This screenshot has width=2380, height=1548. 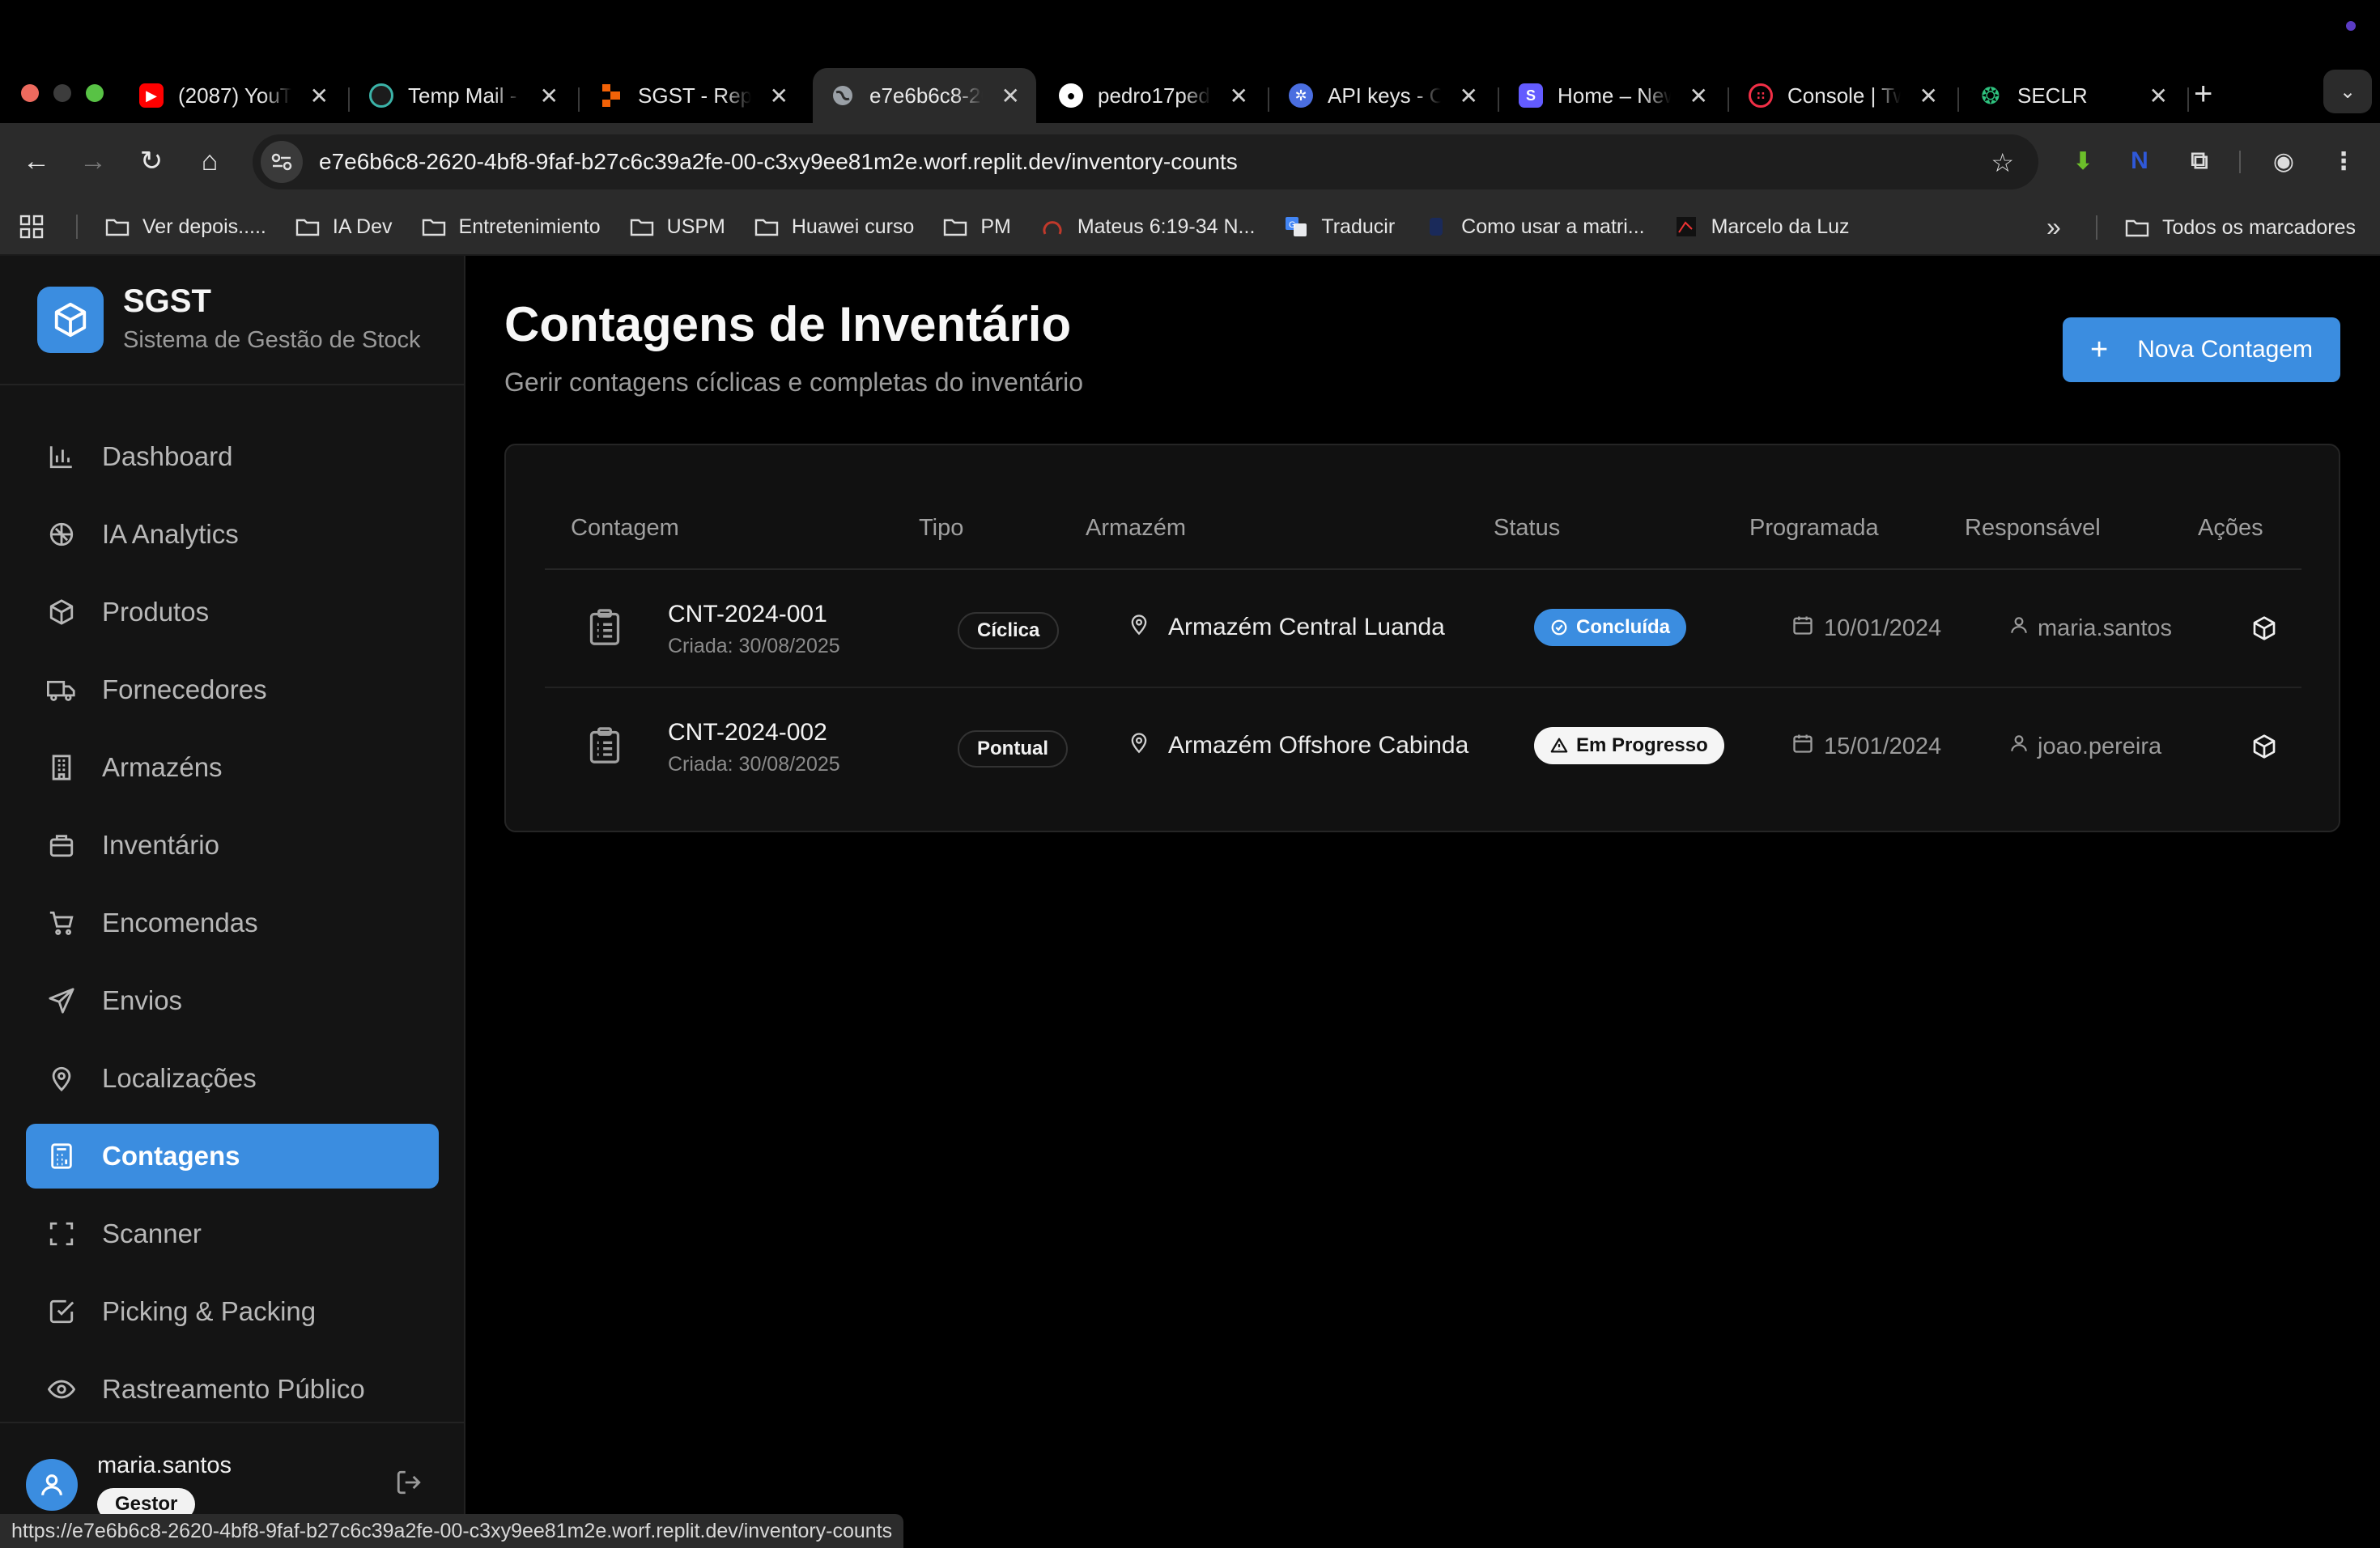 I want to click on openai-icon: ✲, so click(x=1301, y=96).